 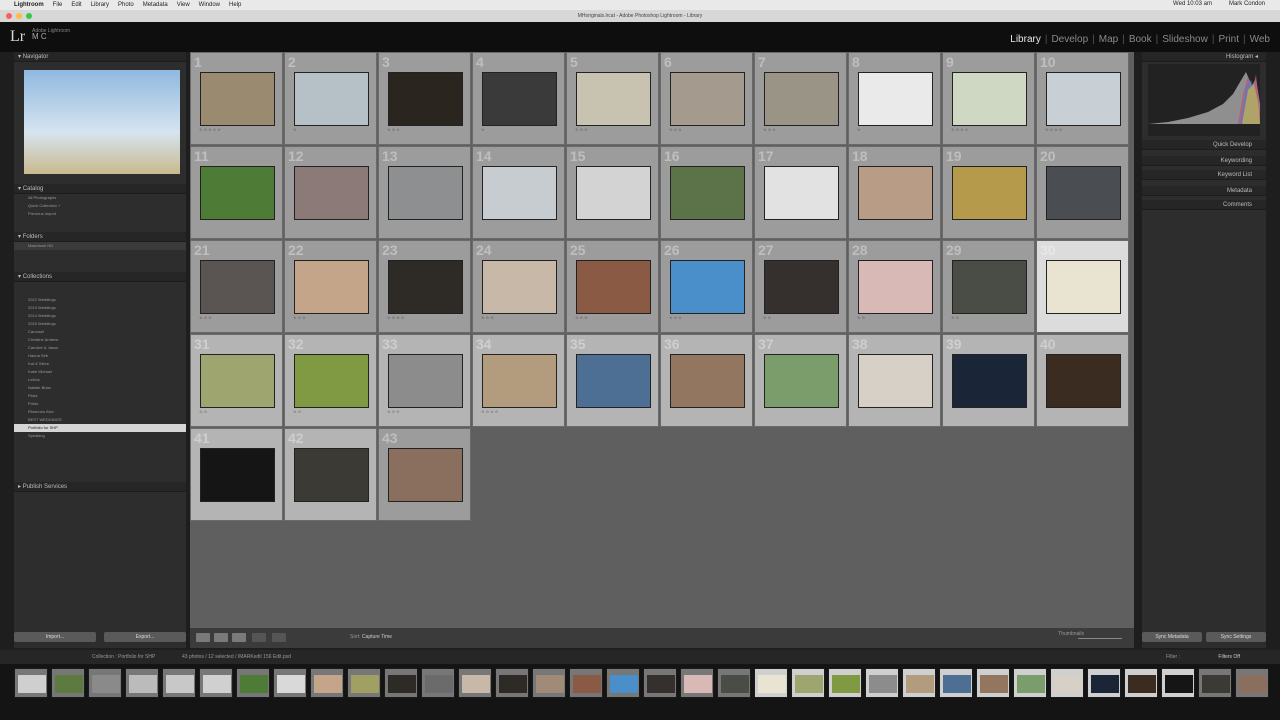 I want to click on catalog-item: All Photographs, so click(x=100, y=198).